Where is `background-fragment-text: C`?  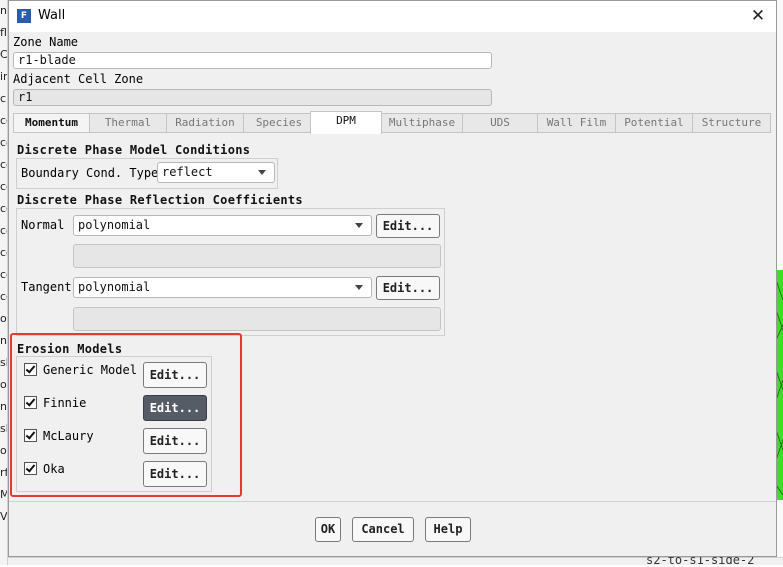 background-fragment-text: C is located at coordinates (4, 54).